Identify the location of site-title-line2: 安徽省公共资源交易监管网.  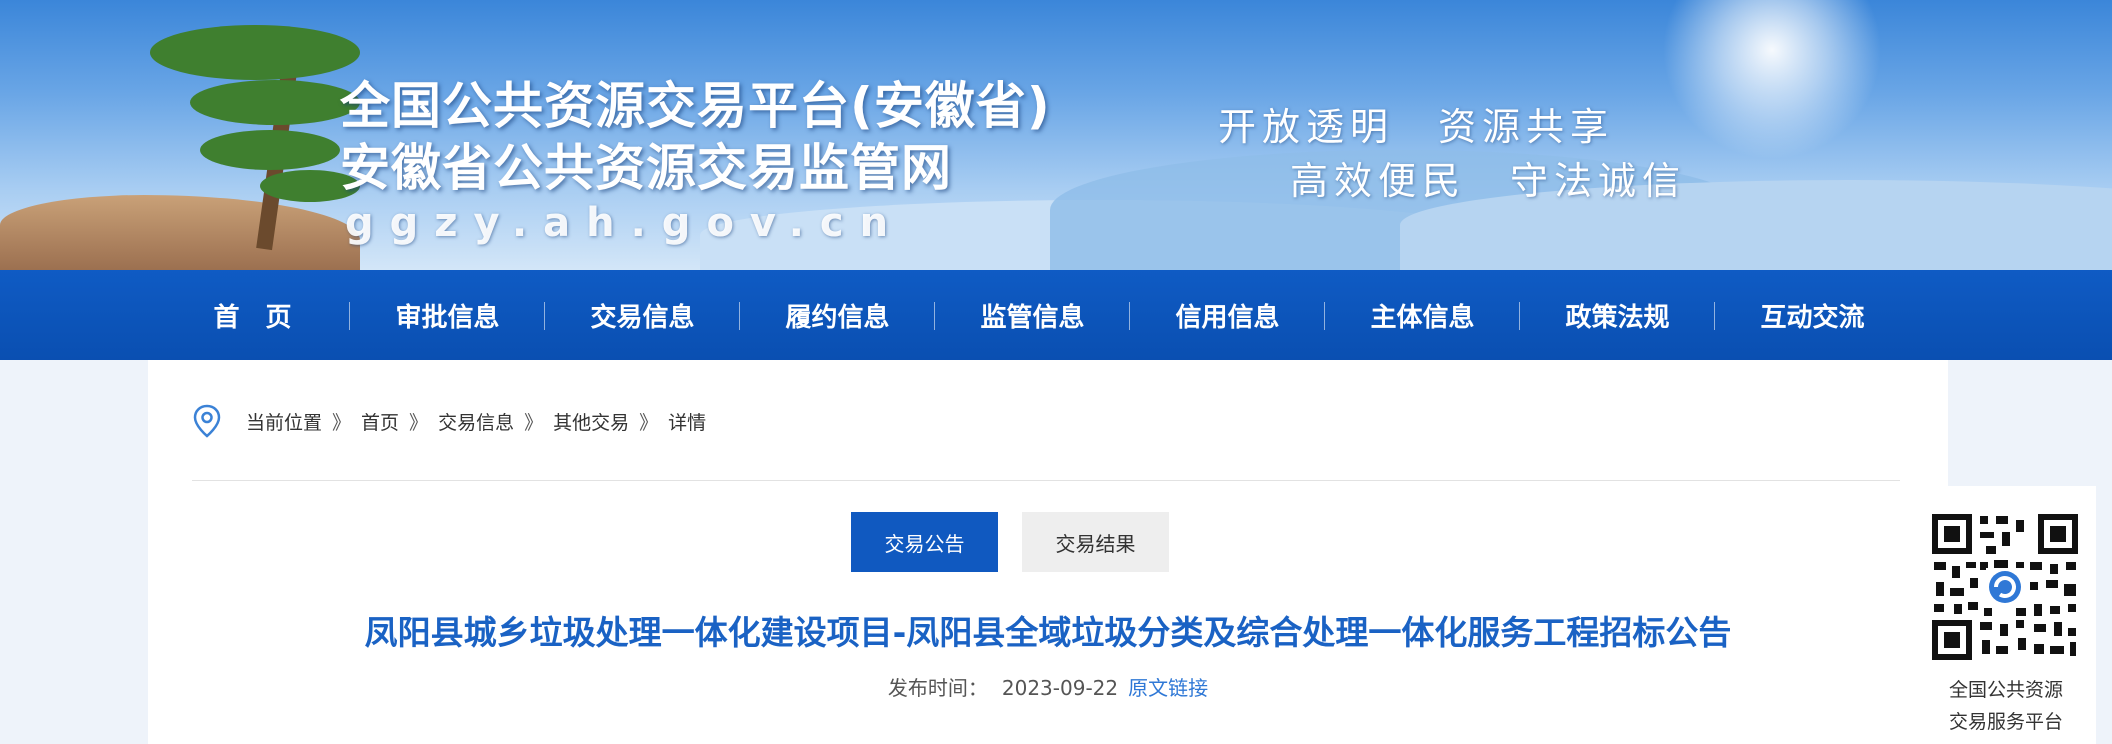
(646, 168).